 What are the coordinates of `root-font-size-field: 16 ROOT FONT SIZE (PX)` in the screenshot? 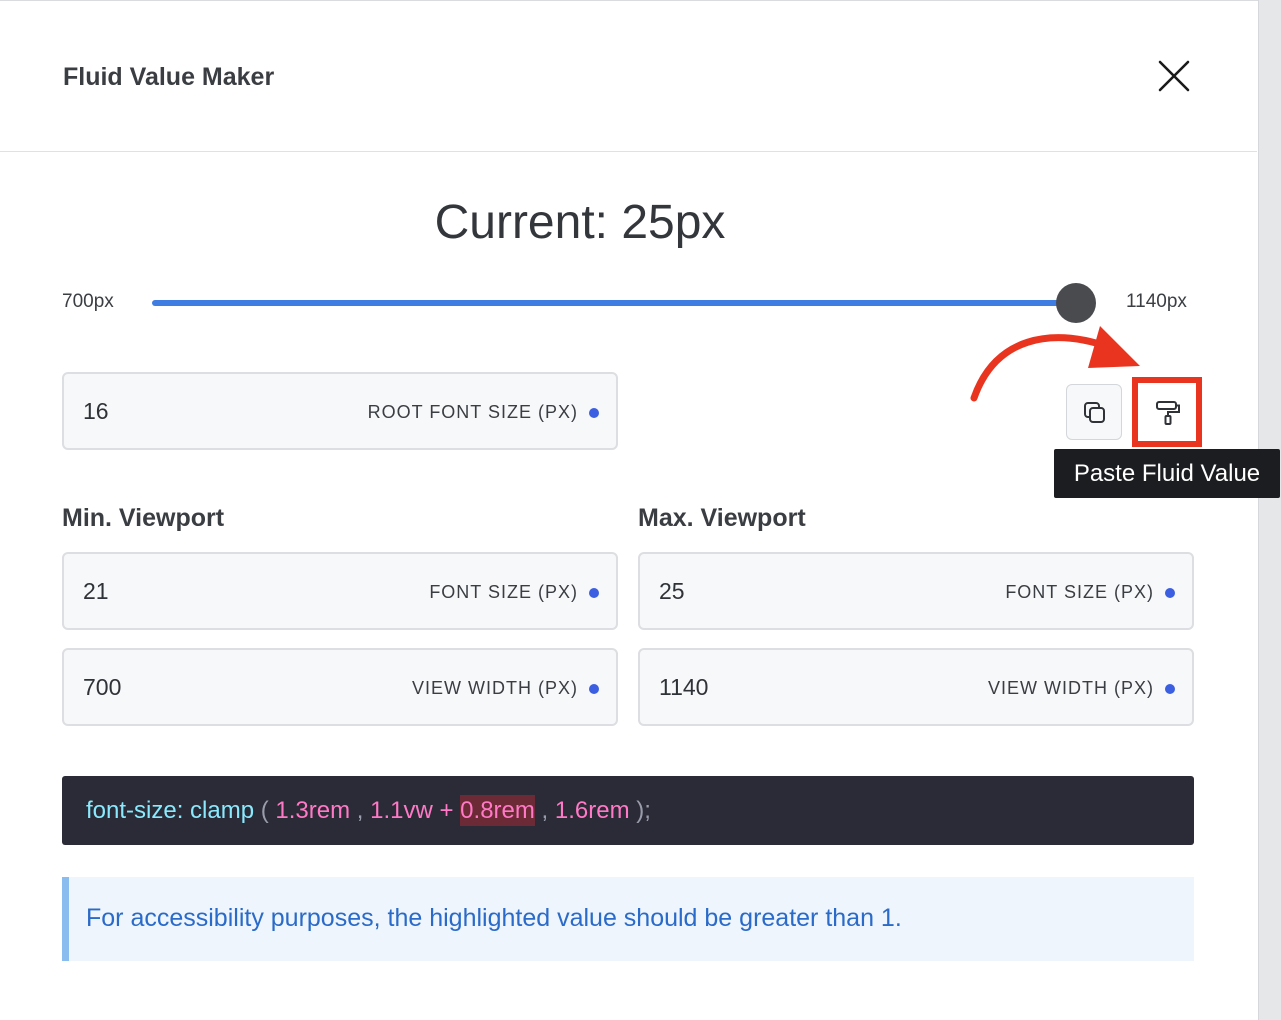 It's located at (340, 411).